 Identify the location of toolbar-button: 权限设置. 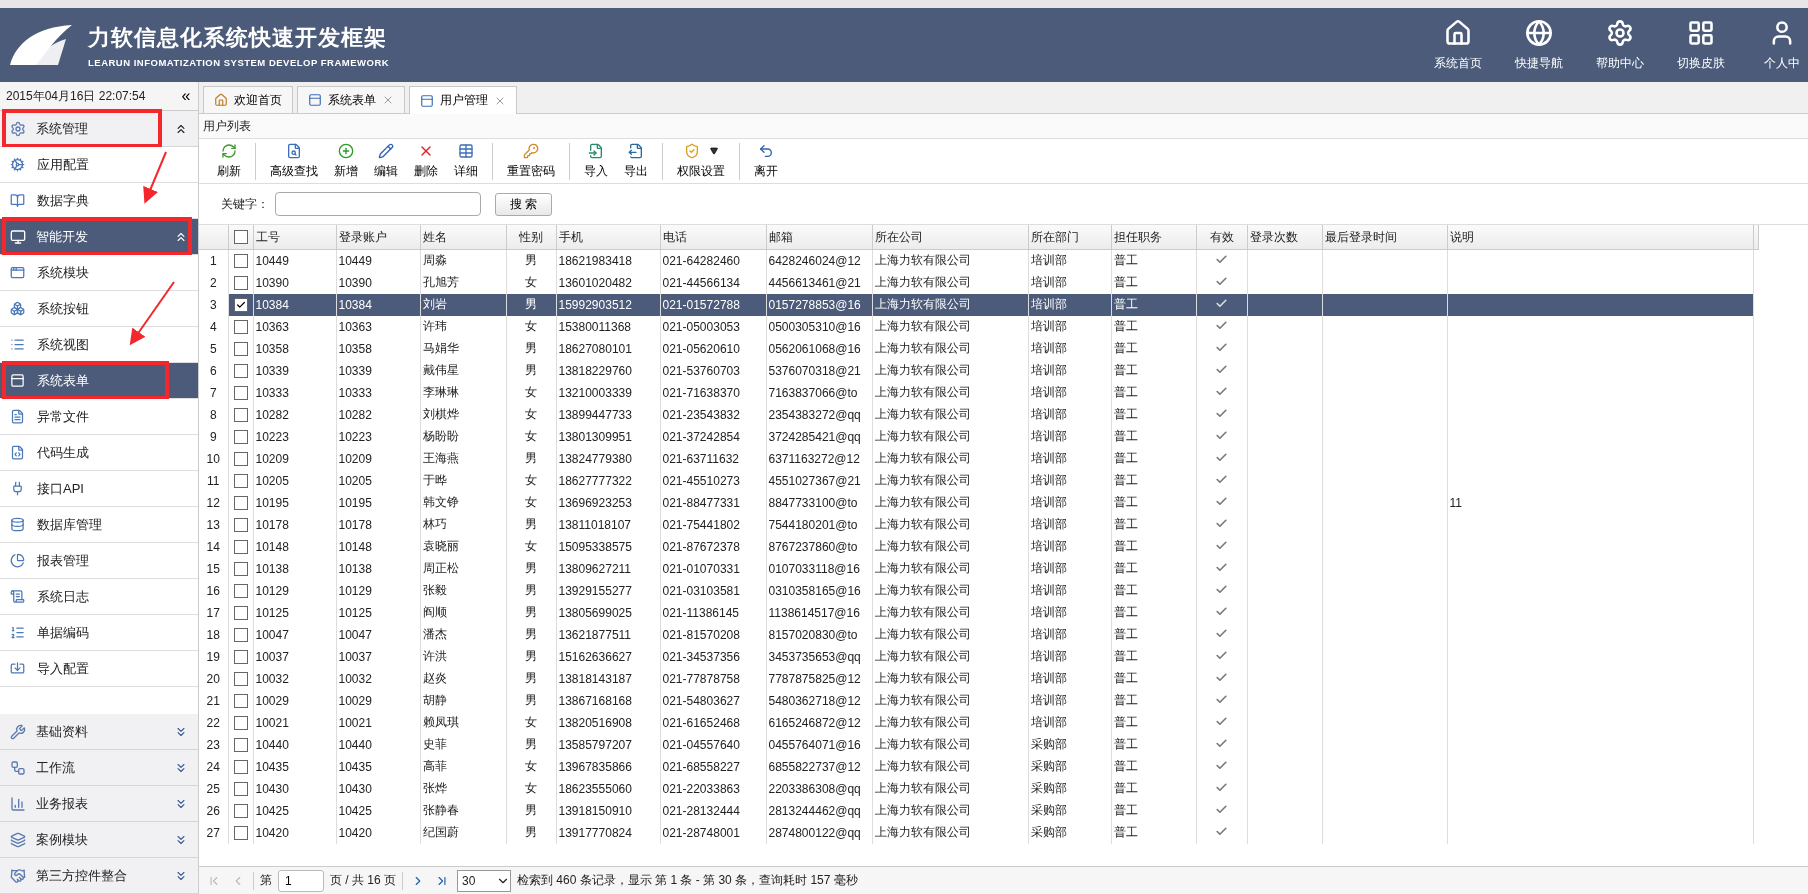
(701, 161).